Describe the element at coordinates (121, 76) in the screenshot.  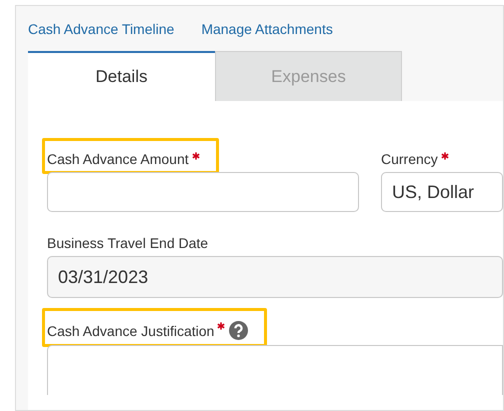
I see `tab: Details` at that location.